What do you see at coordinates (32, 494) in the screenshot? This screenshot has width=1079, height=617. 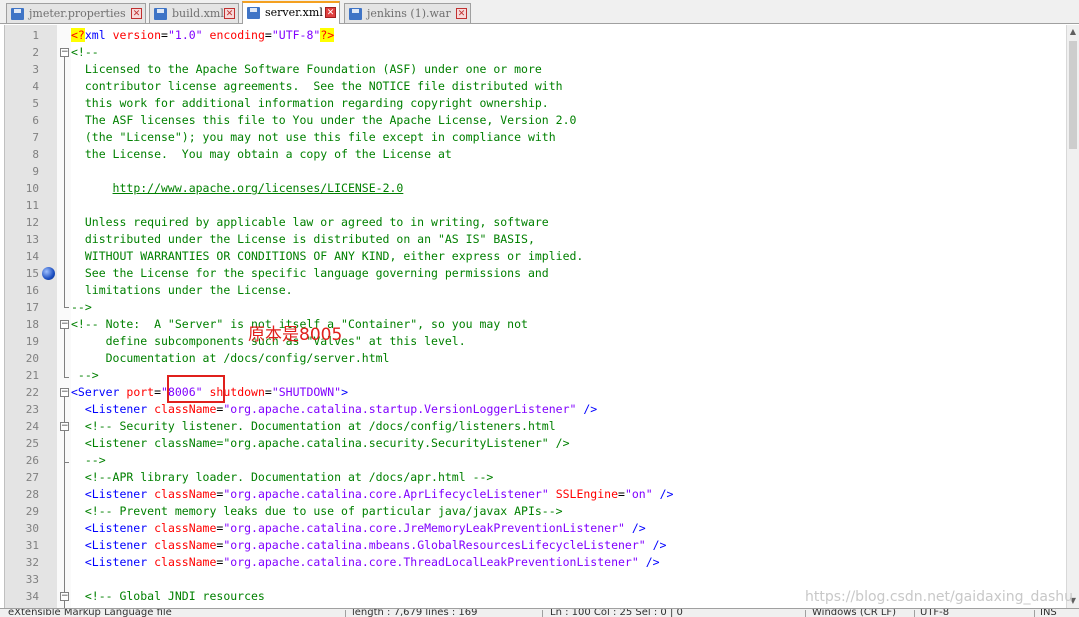 I see `line-number: 28` at bounding box center [32, 494].